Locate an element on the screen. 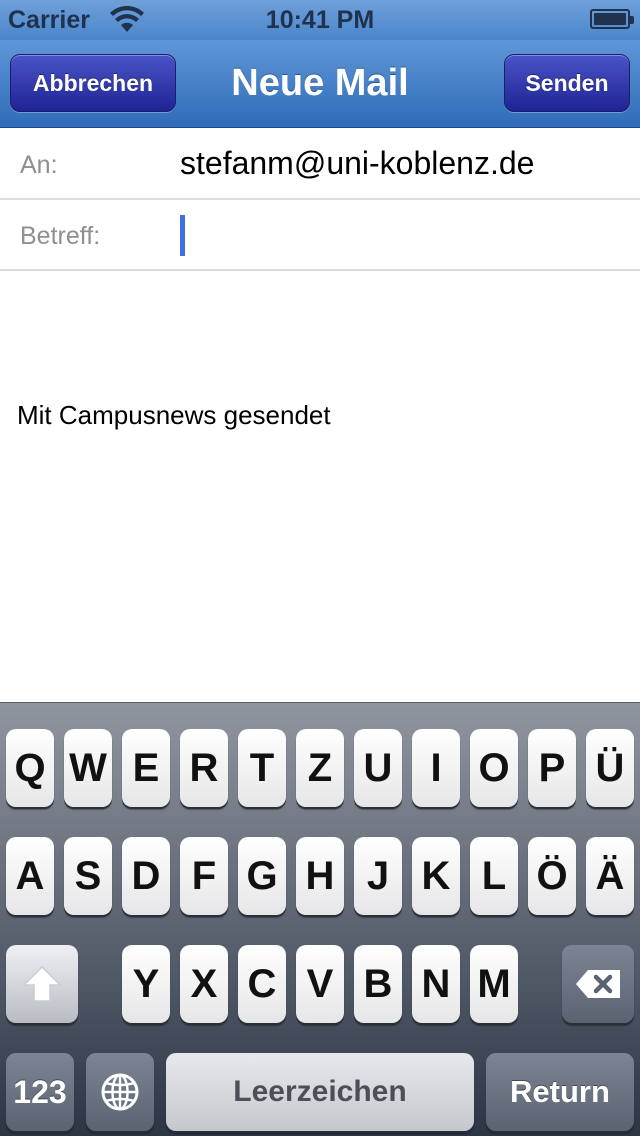 The height and width of the screenshot is (1136, 640). key-s: S is located at coordinates (88, 876).